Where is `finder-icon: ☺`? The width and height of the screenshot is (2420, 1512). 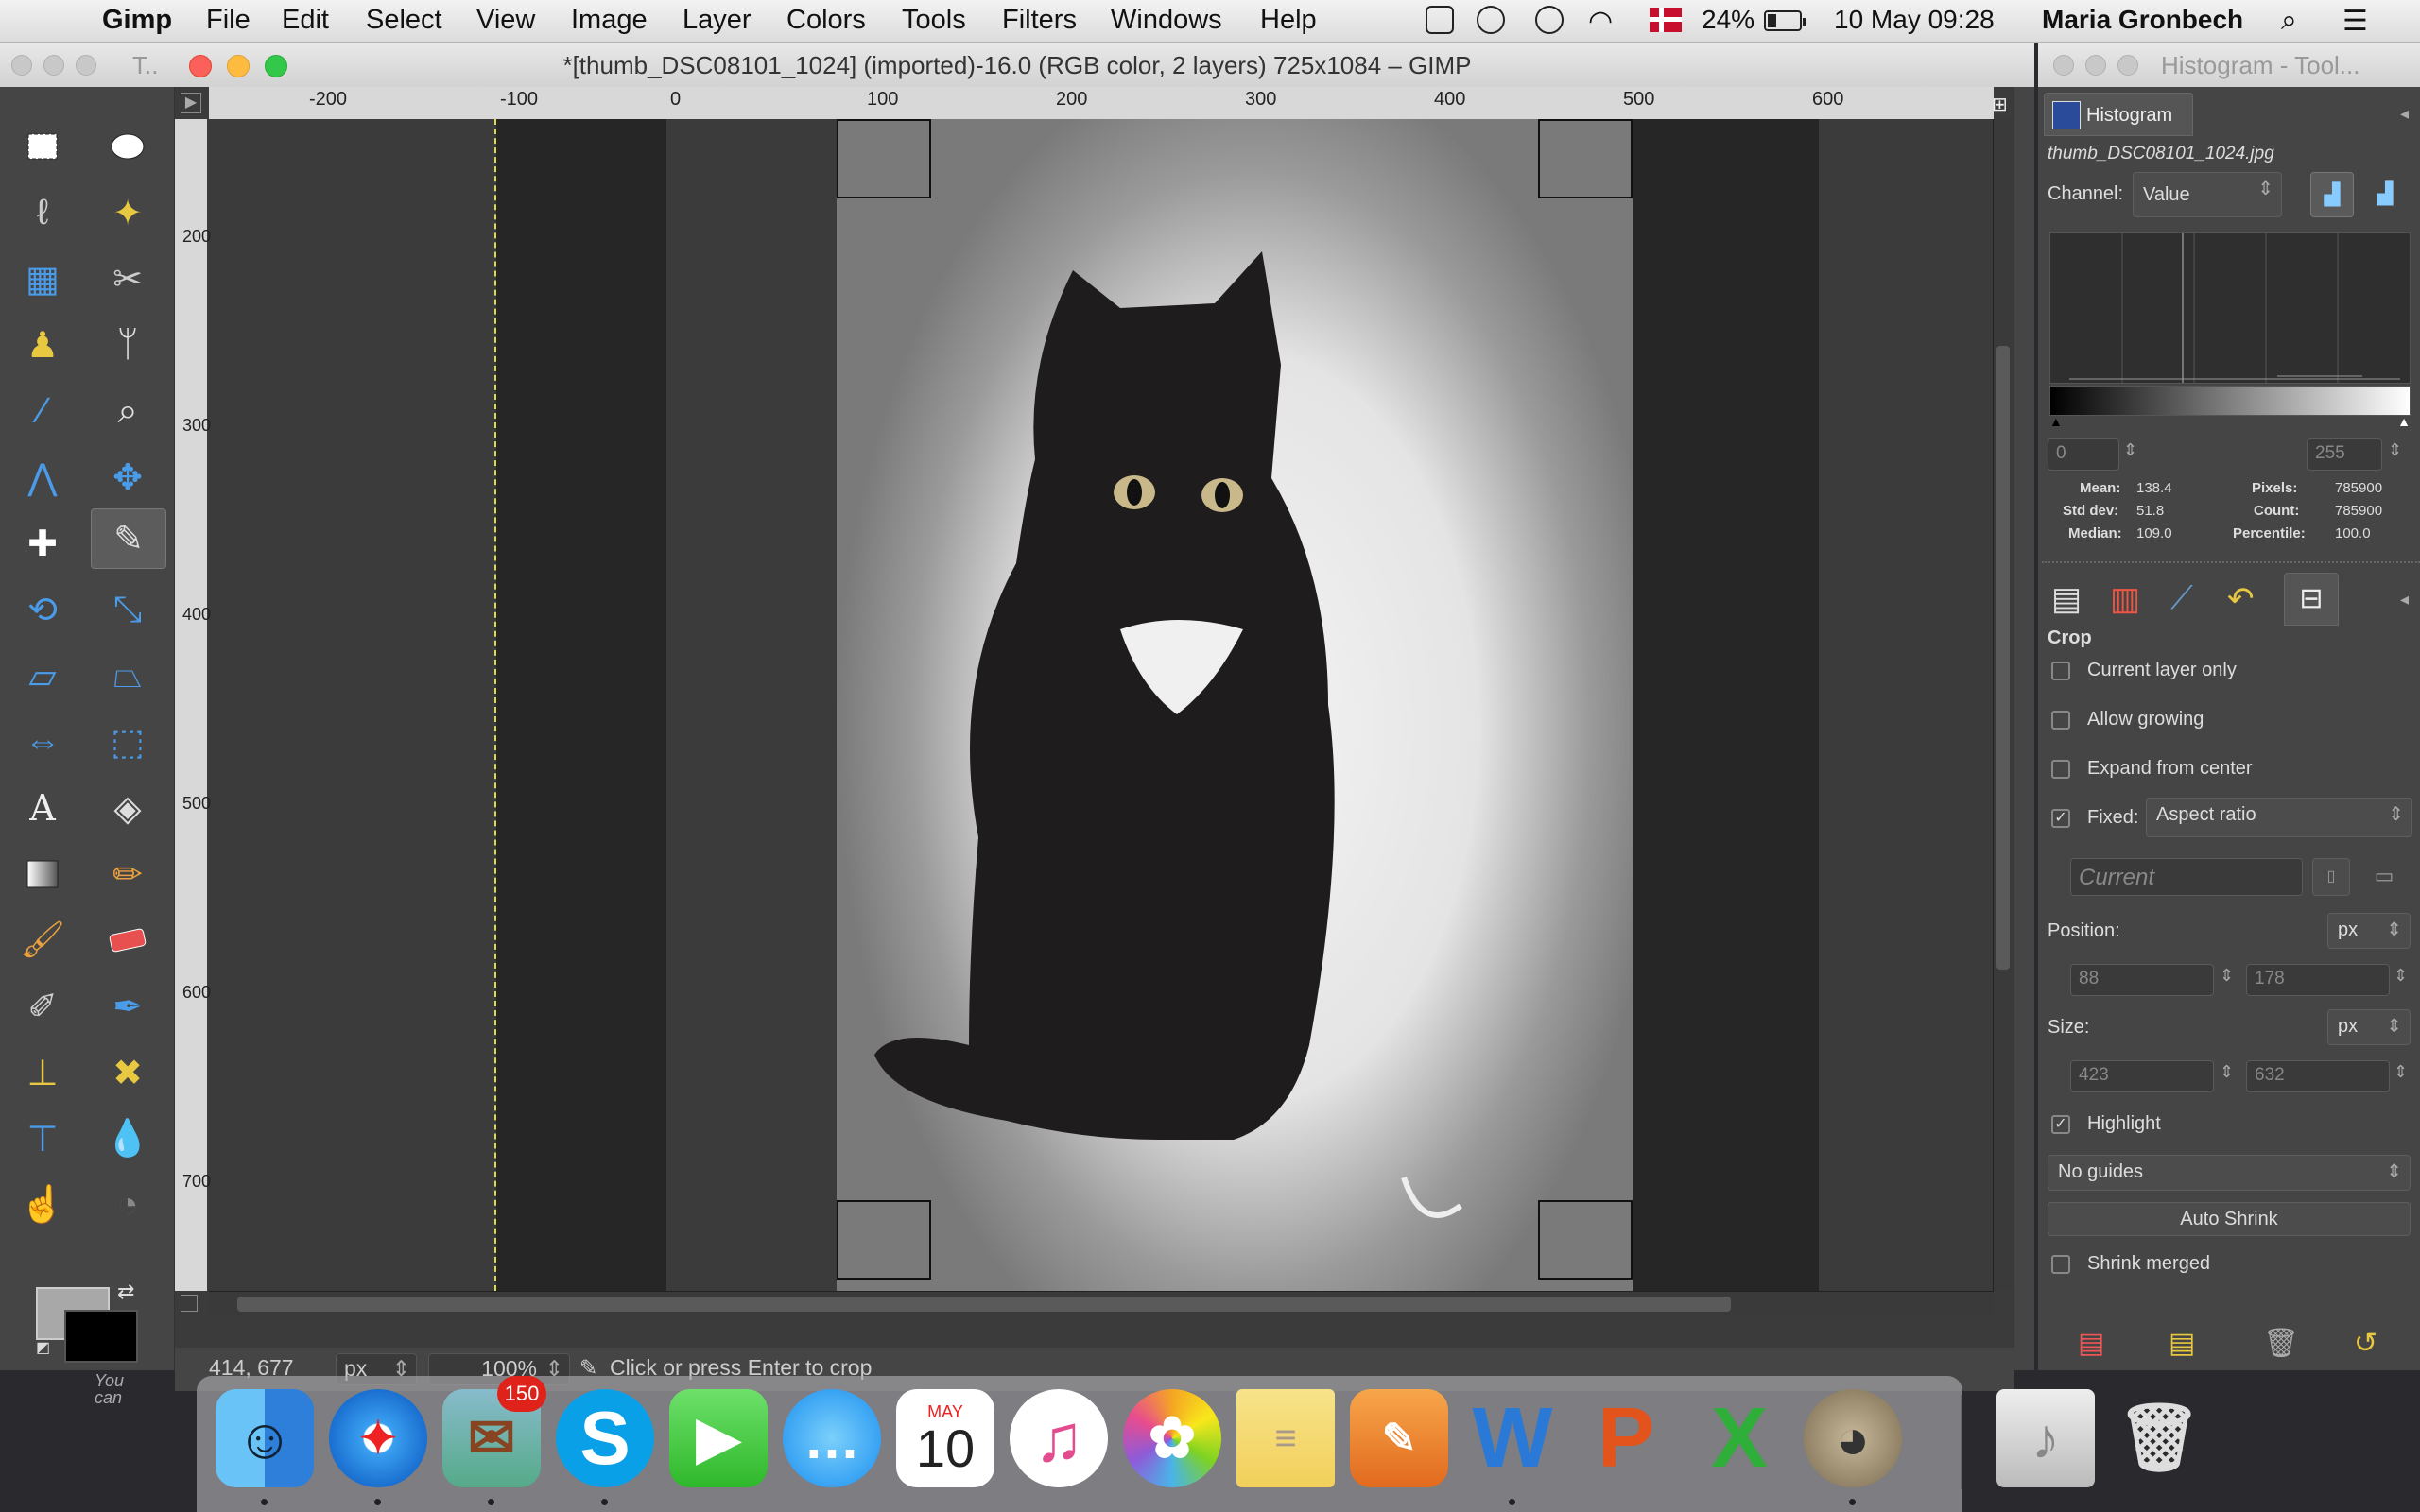
finder-icon: ☺ is located at coordinates (265, 1438).